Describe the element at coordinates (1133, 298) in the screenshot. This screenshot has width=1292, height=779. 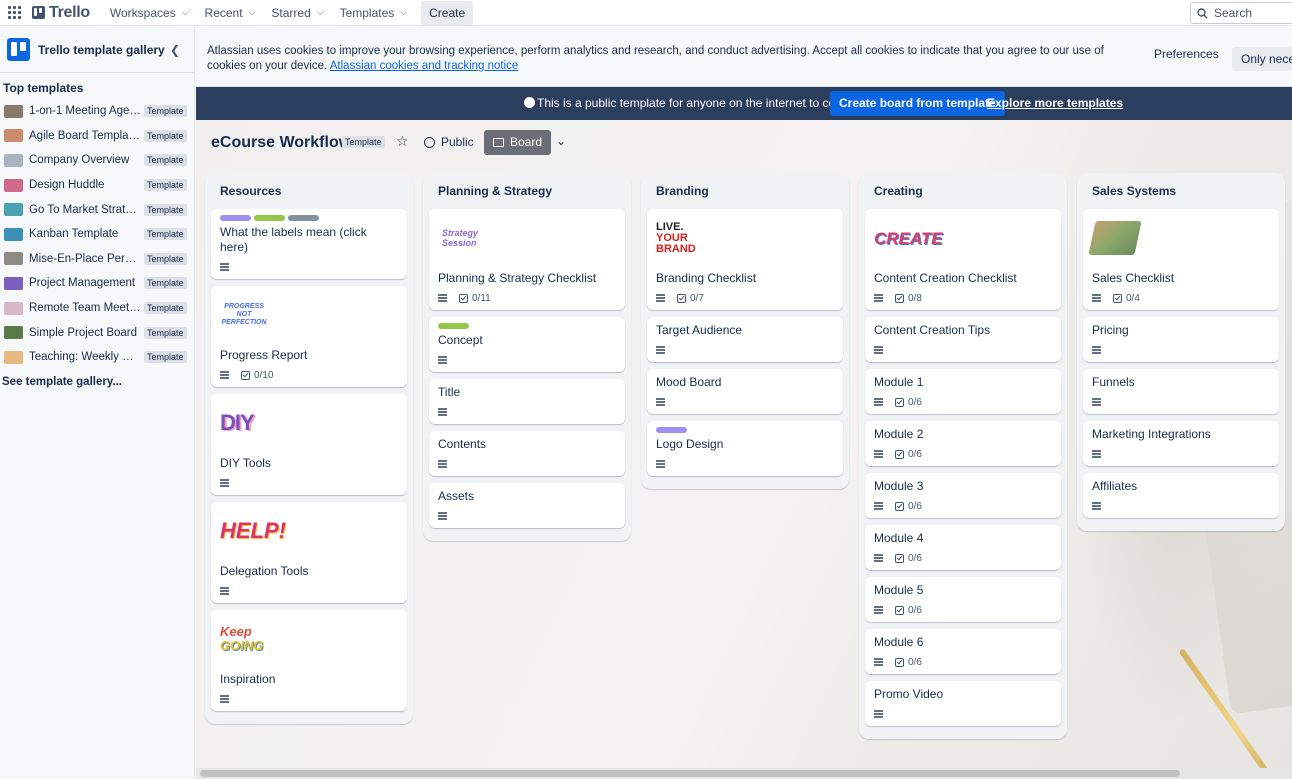
I see `checklist-count: 0/4` at that location.